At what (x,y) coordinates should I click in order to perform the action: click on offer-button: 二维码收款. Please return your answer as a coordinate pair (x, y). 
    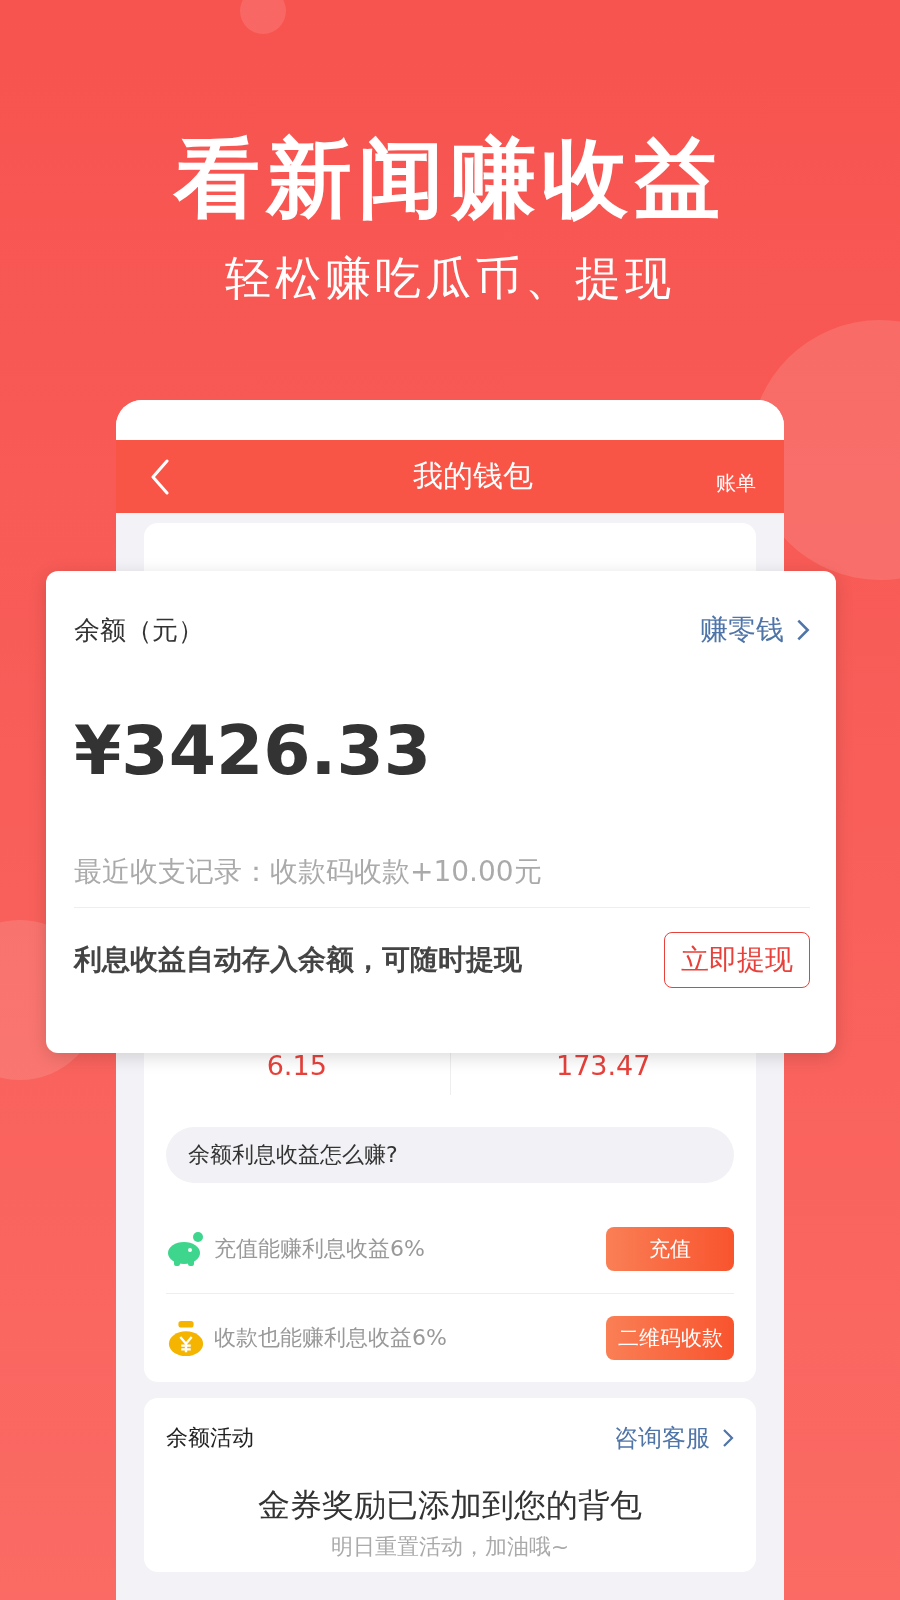
    Looking at the image, I should click on (670, 1338).